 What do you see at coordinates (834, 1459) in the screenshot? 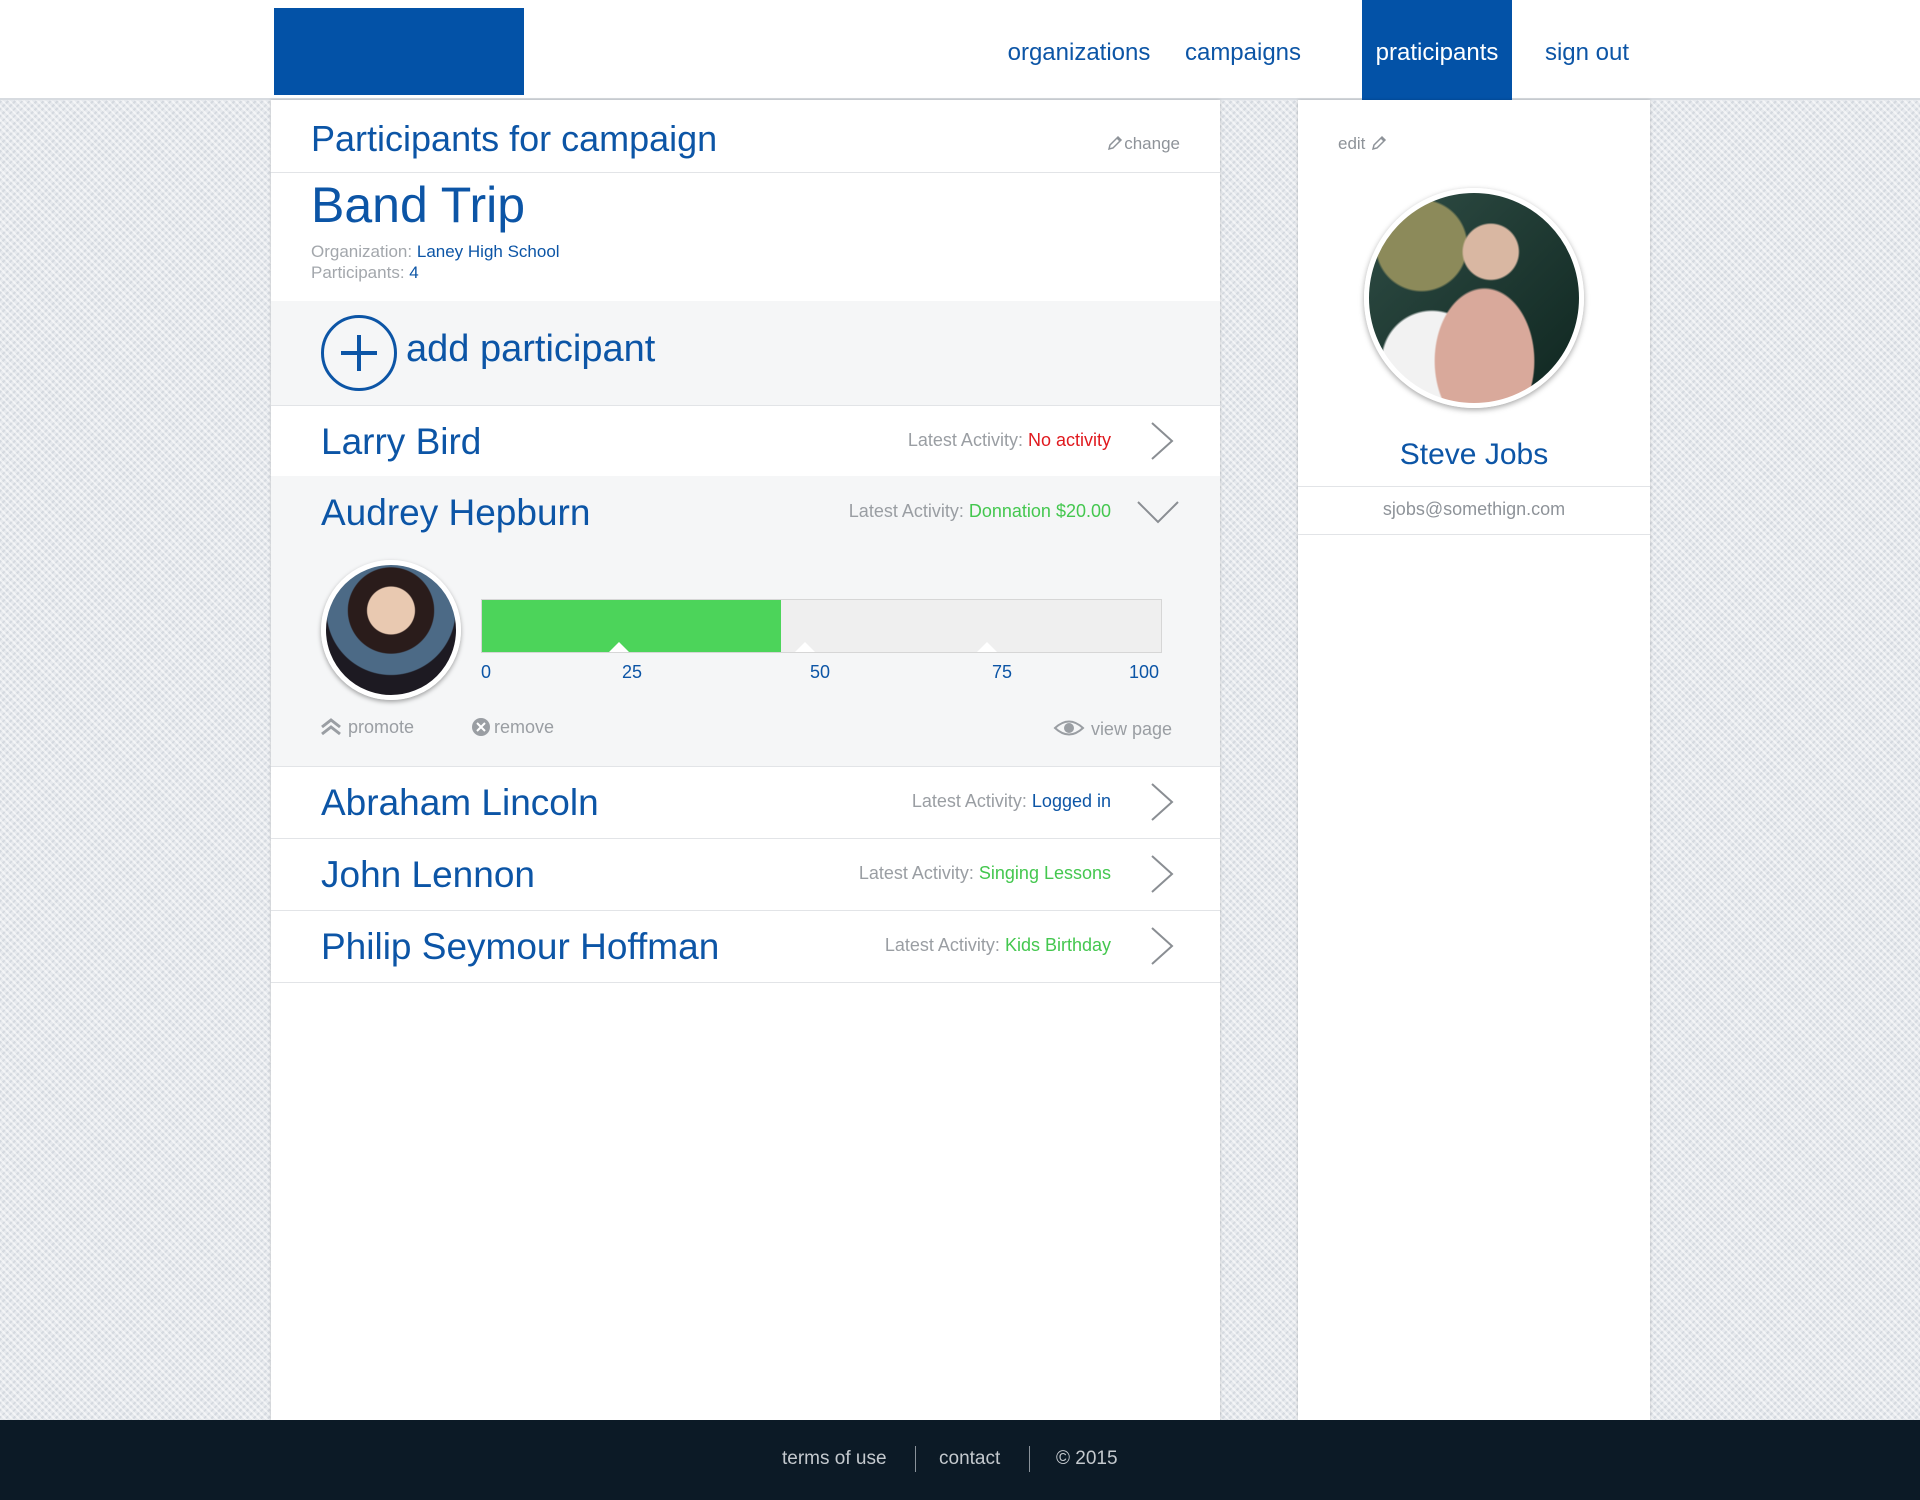
I see `terms-link: terms of use` at bounding box center [834, 1459].